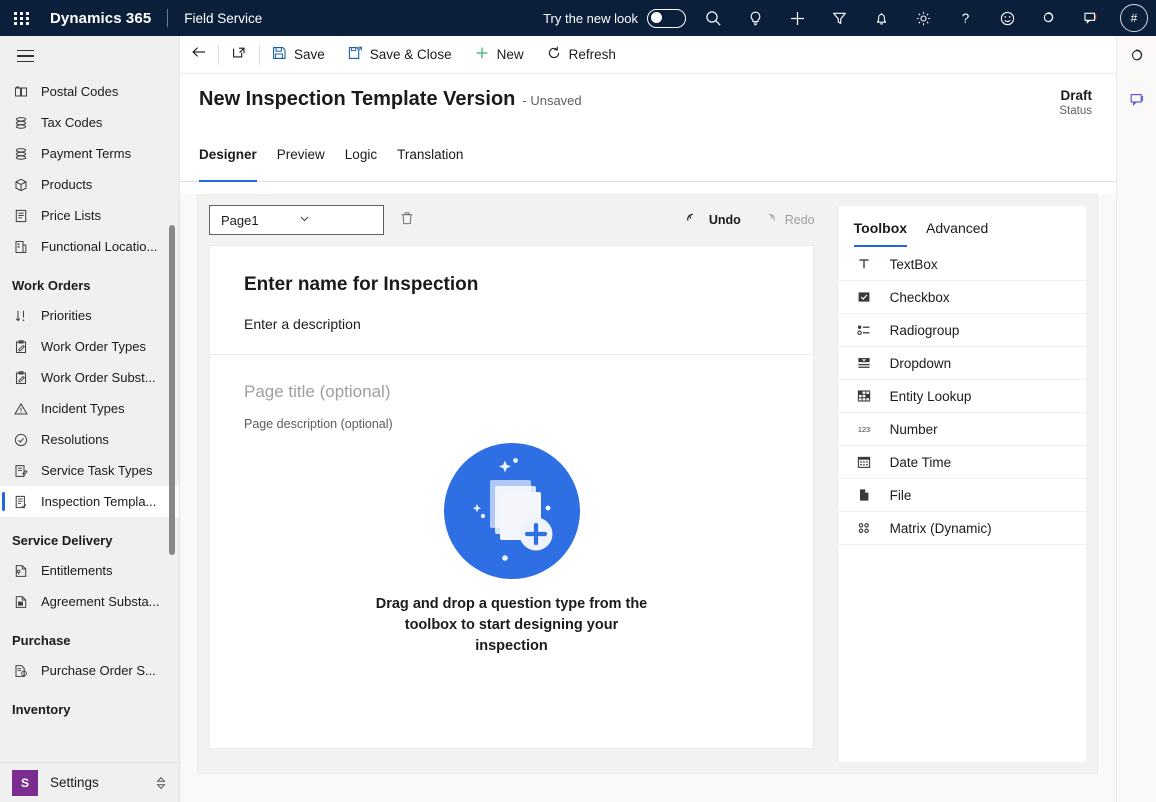 This screenshot has width=1156, height=802. I want to click on inspection-description-field: Enter a description, so click(511, 324).